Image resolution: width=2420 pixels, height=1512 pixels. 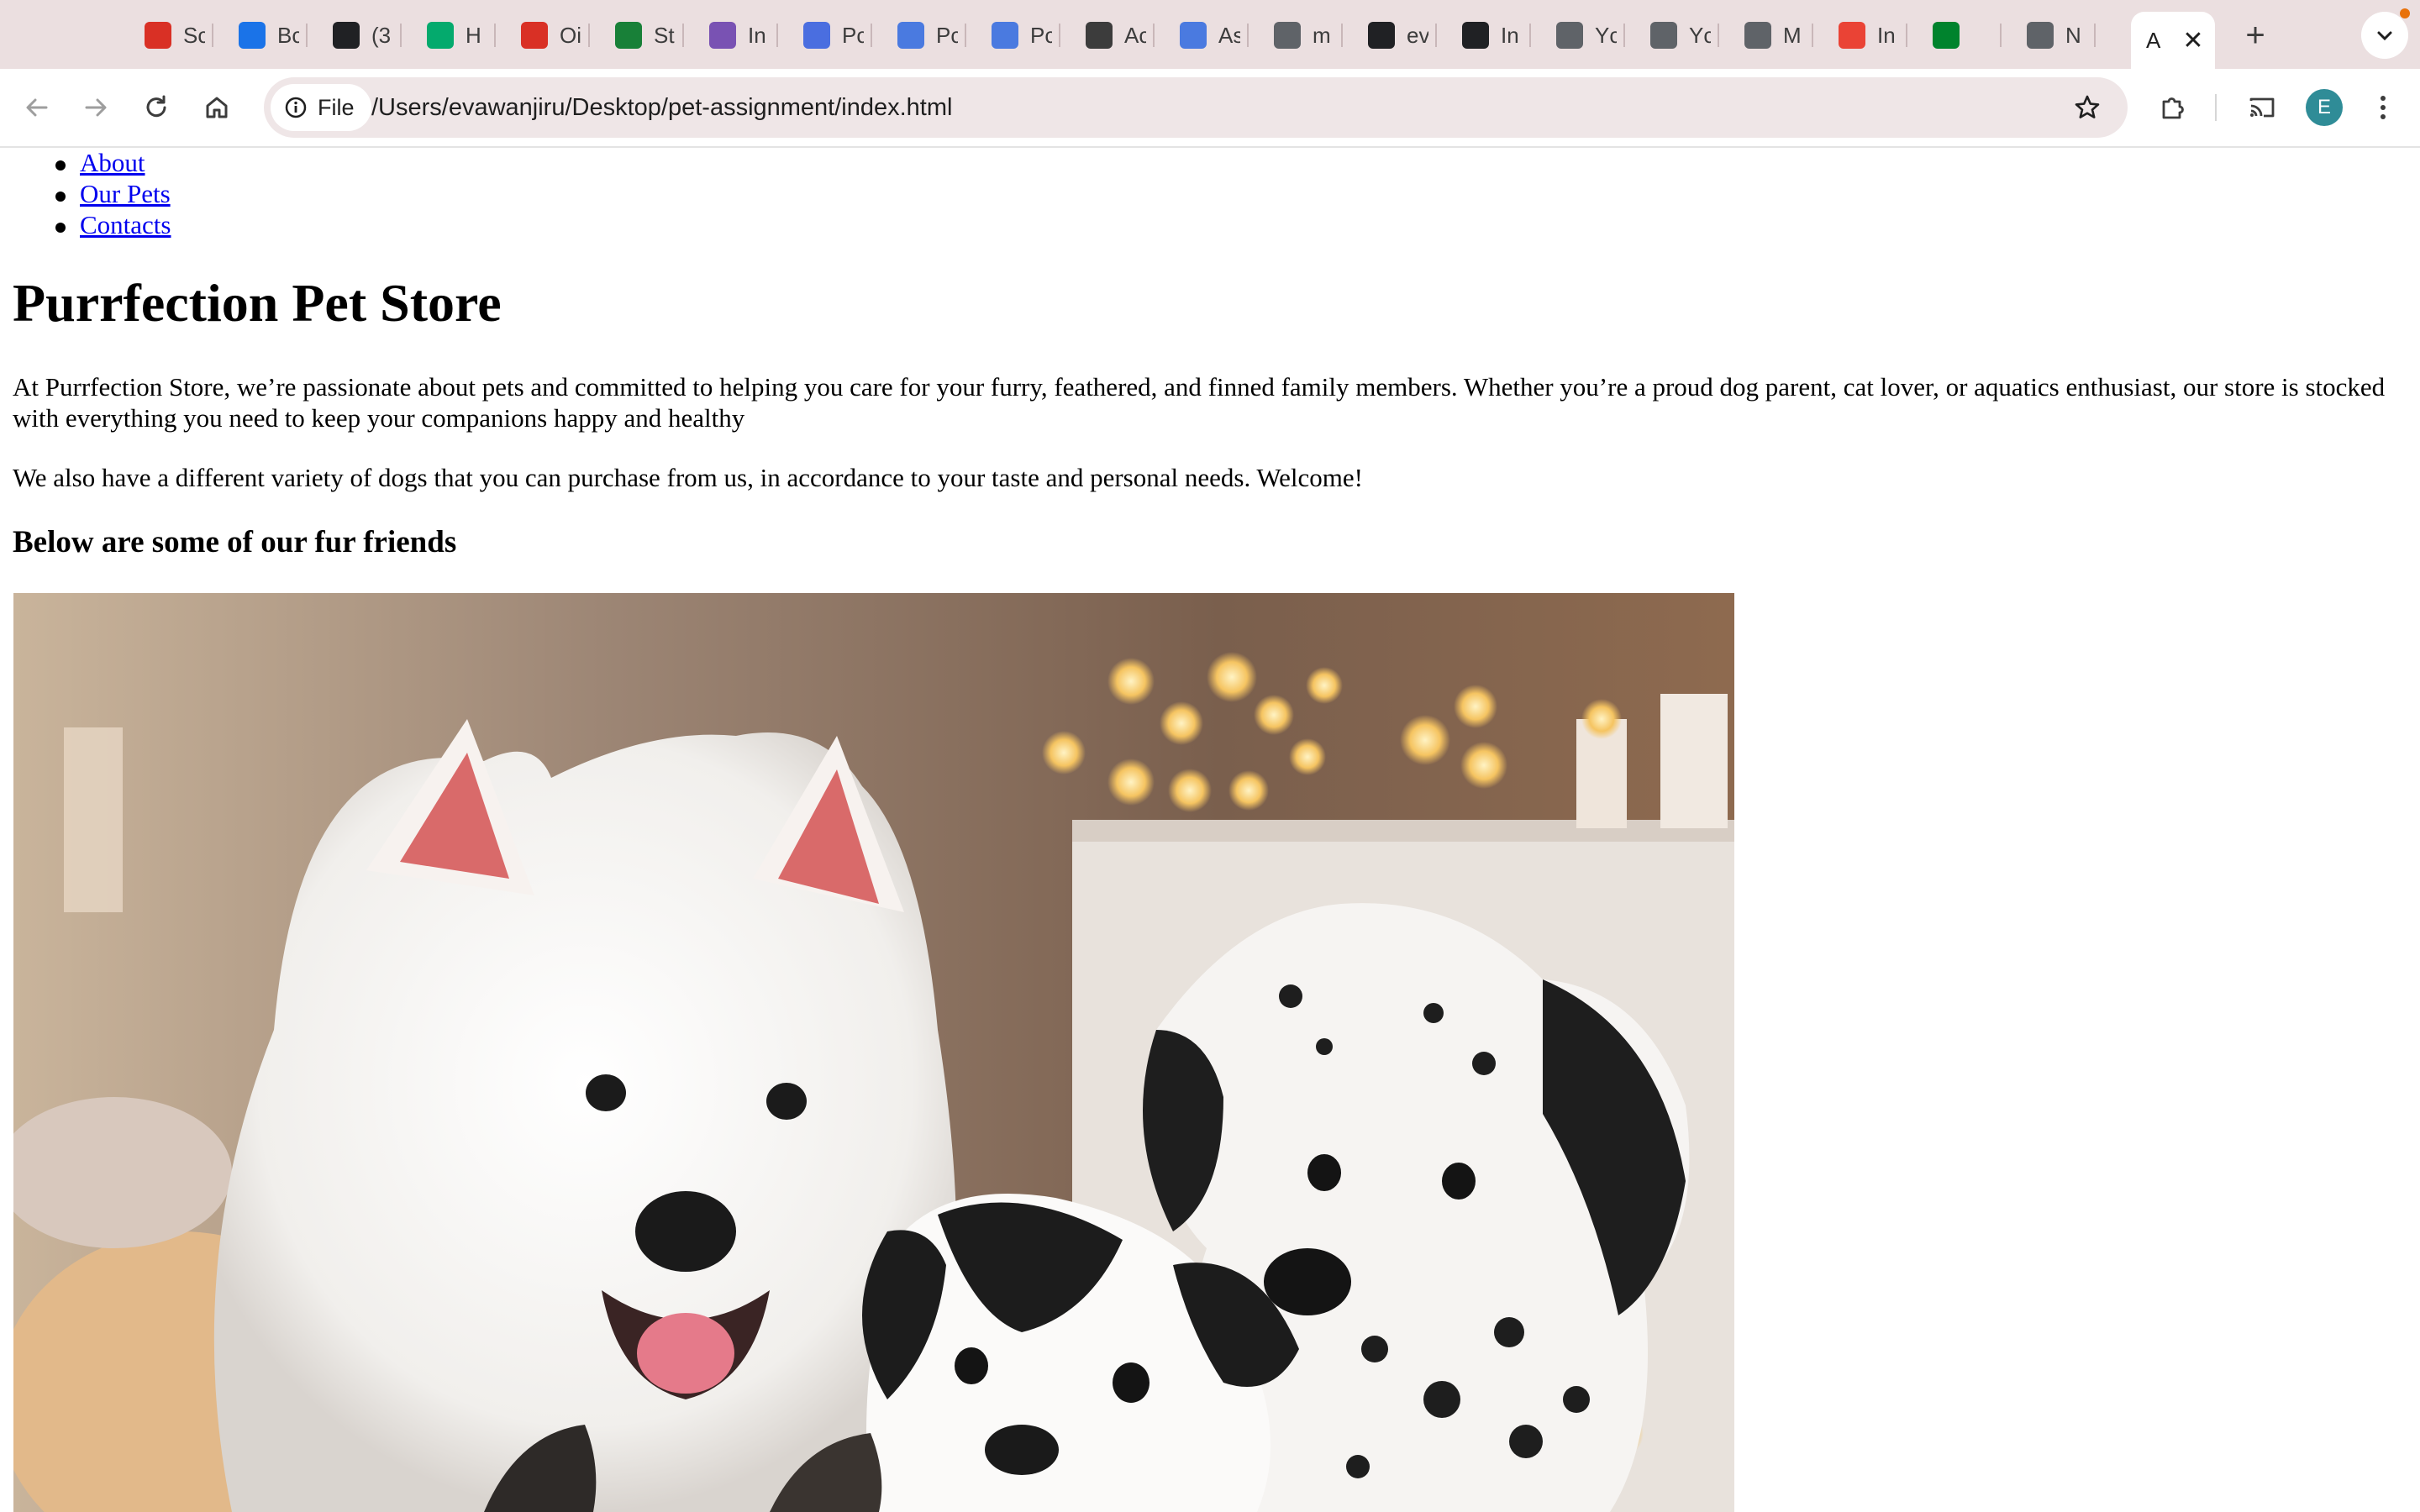 What do you see at coordinates (288, 35) in the screenshot?
I see `tab-title: Bc` at bounding box center [288, 35].